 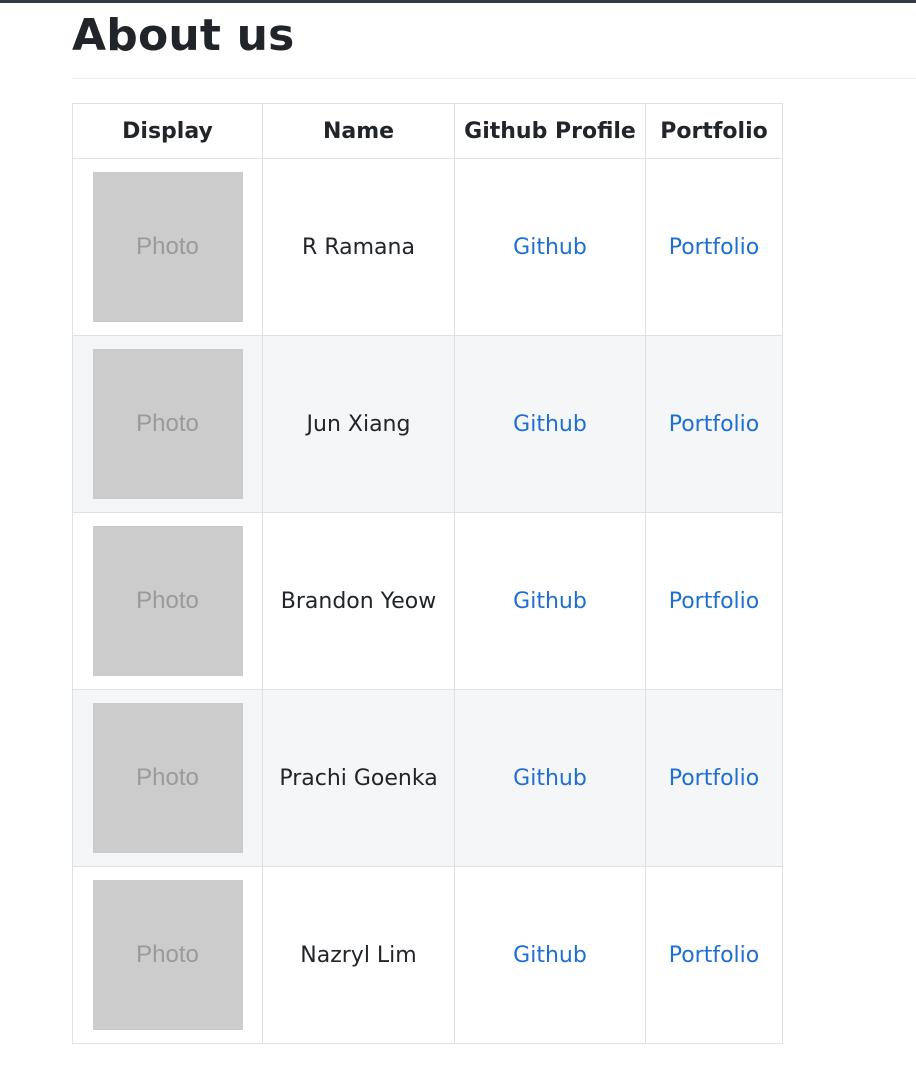 What do you see at coordinates (358, 778) in the screenshot?
I see `name-cell: Prachi Goenka` at bounding box center [358, 778].